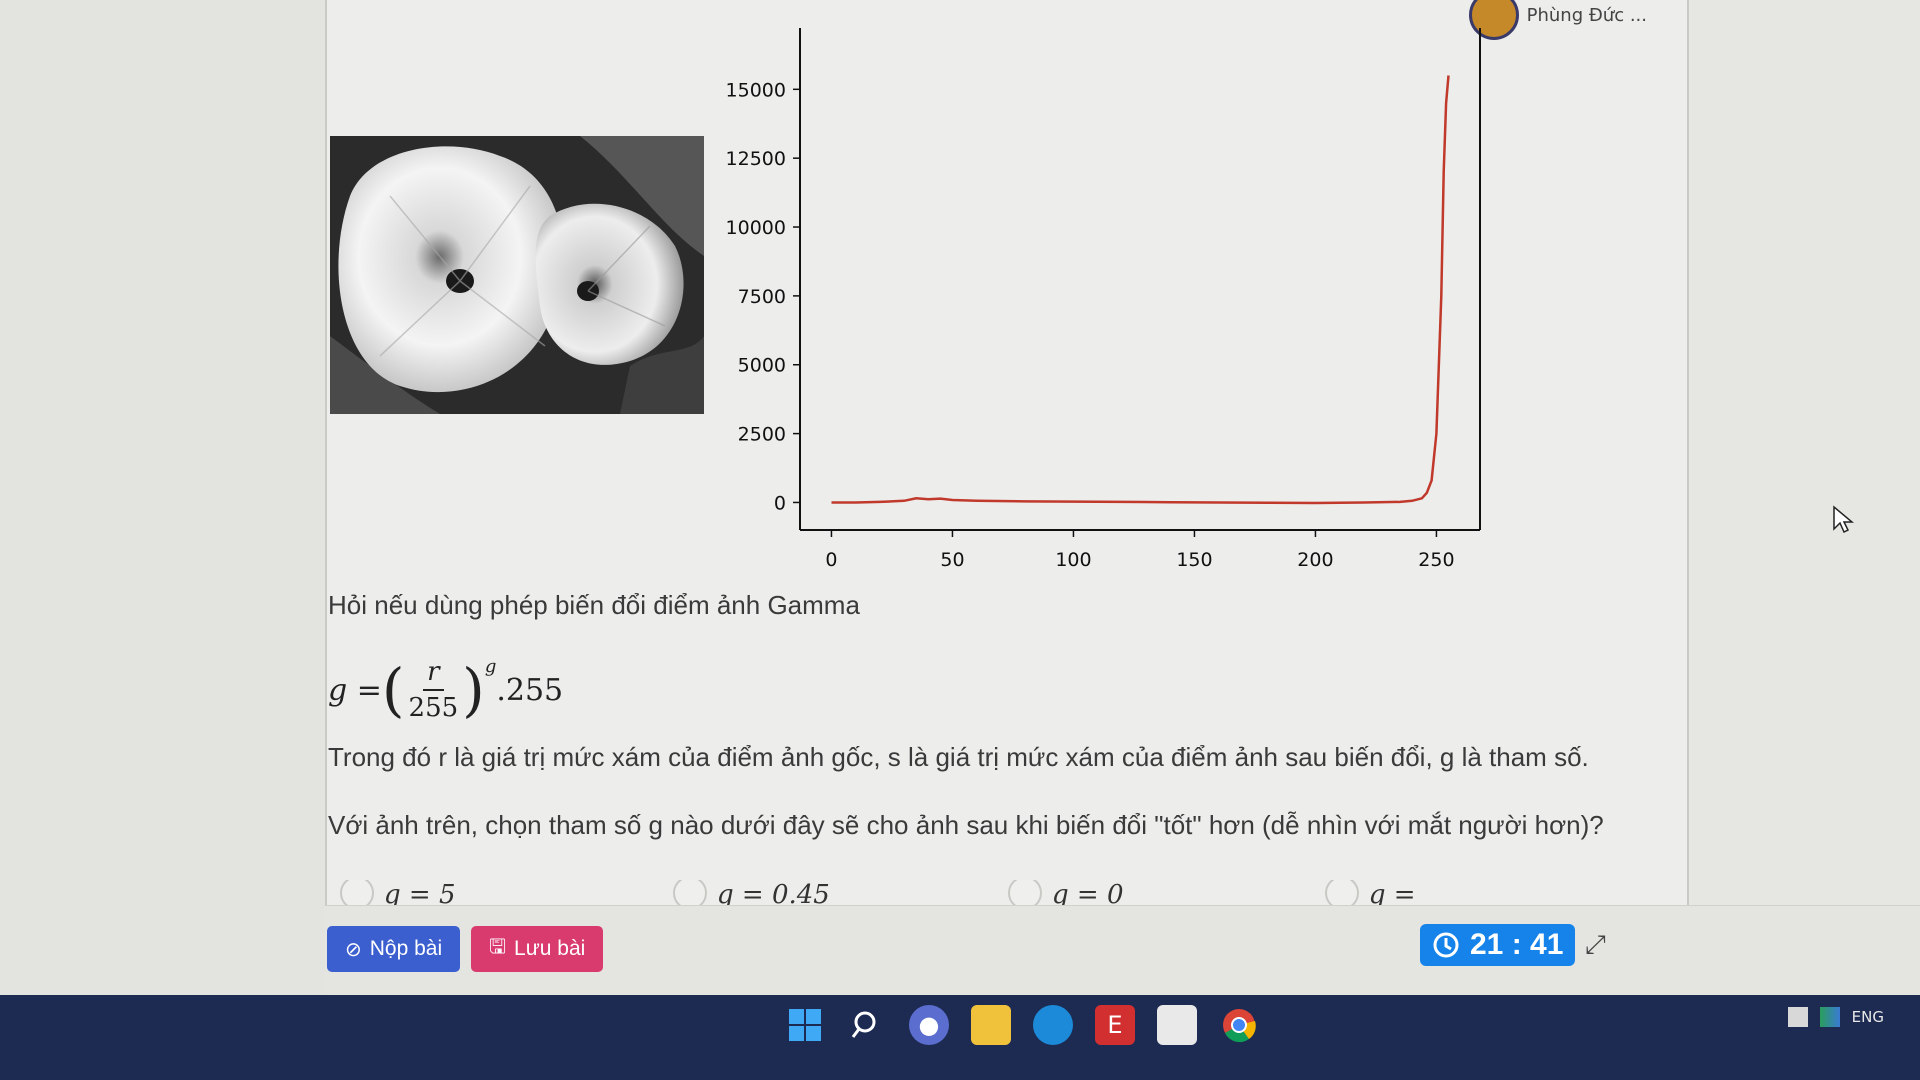 The height and width of the screenshot is (1080, 1920). I want to click on x-tick-label: 0, so click(831, 560).